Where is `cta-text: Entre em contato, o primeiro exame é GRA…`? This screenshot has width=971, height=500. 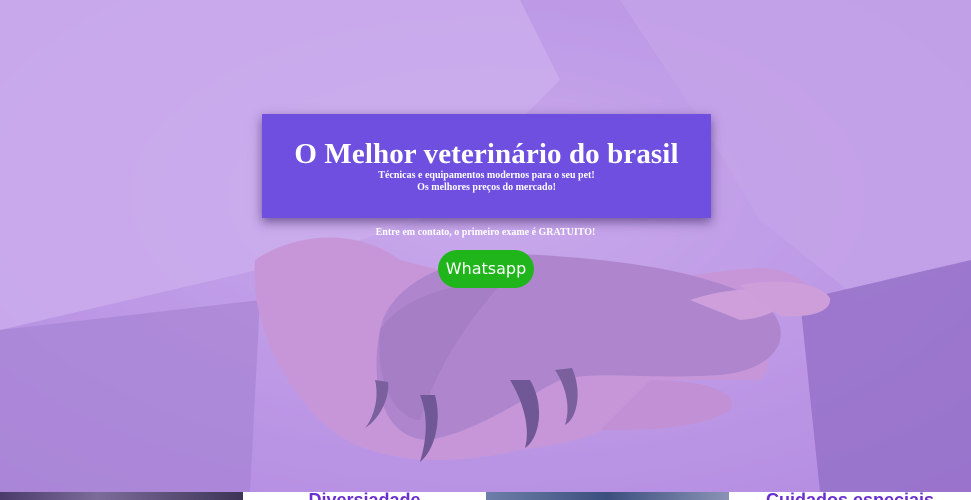 cta-text: Entre em contato, o primeiro exame é GRA… is located at coordinates (485, 232).